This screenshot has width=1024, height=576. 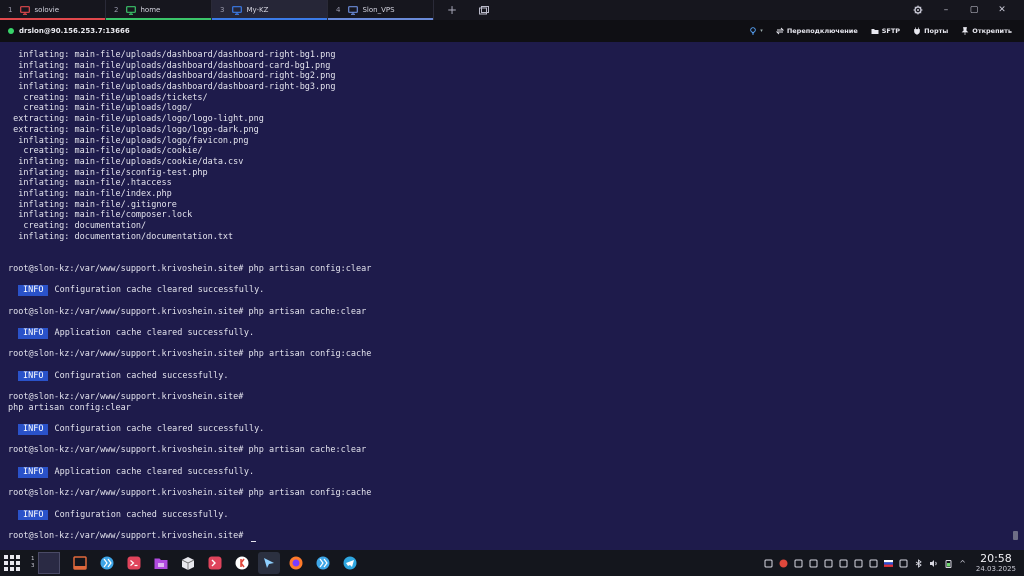 I want to click on terminal-line-text: inflating: main-file/index.php, so click(x=90, y=193).